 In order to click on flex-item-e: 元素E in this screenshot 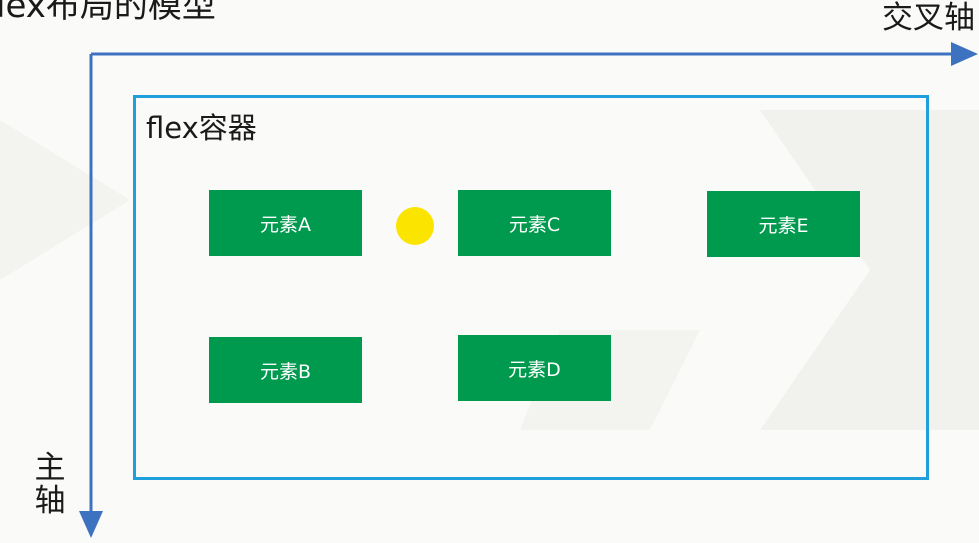, I will do `click(783, 224)`.